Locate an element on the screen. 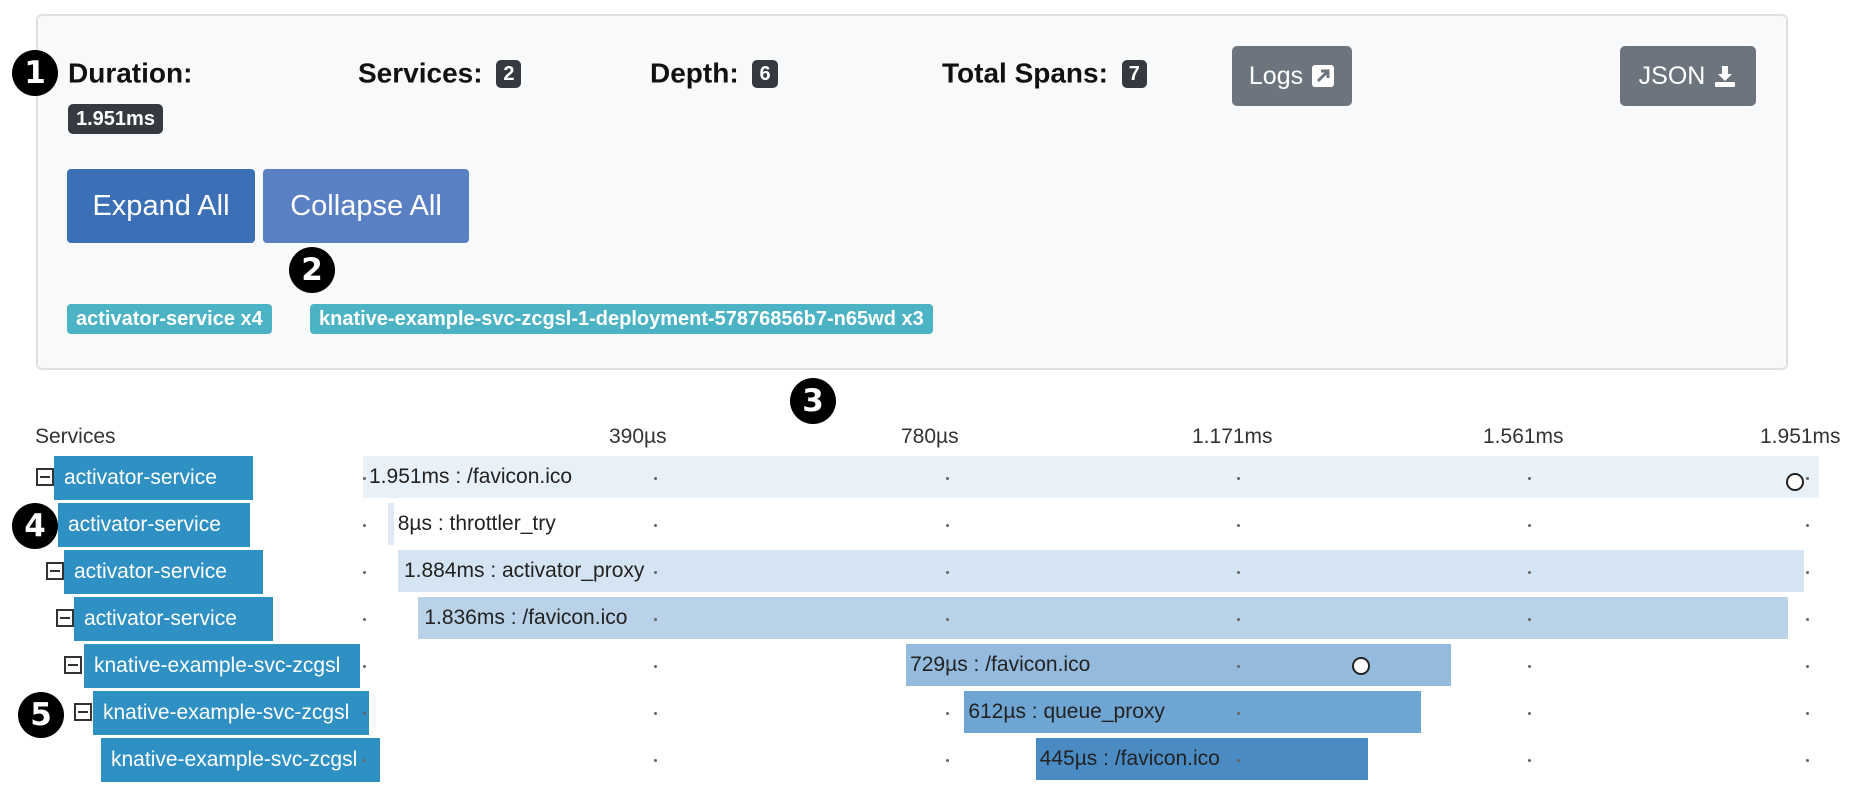 This screenshot has height=810, width=1862. depth-stat: Depth: 6 is located at coordinates (714, 73).